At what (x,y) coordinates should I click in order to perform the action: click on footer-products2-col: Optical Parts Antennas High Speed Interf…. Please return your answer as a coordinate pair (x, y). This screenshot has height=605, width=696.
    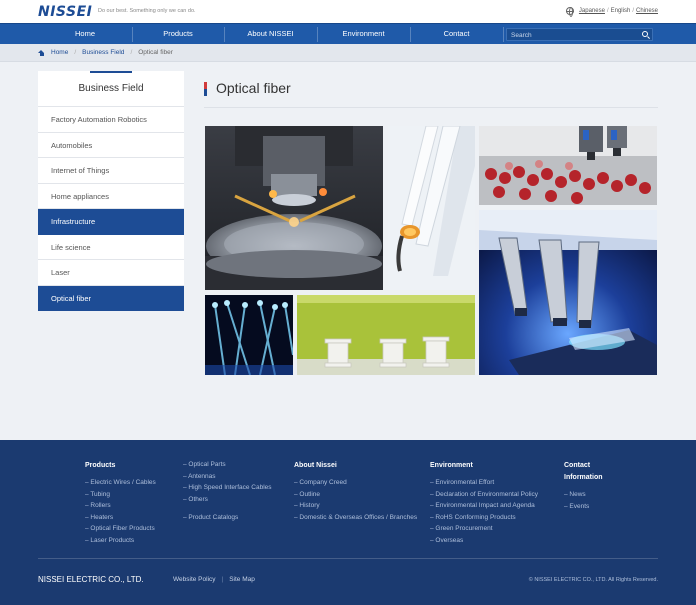
    Looking at the image, I should click on (227, 491).